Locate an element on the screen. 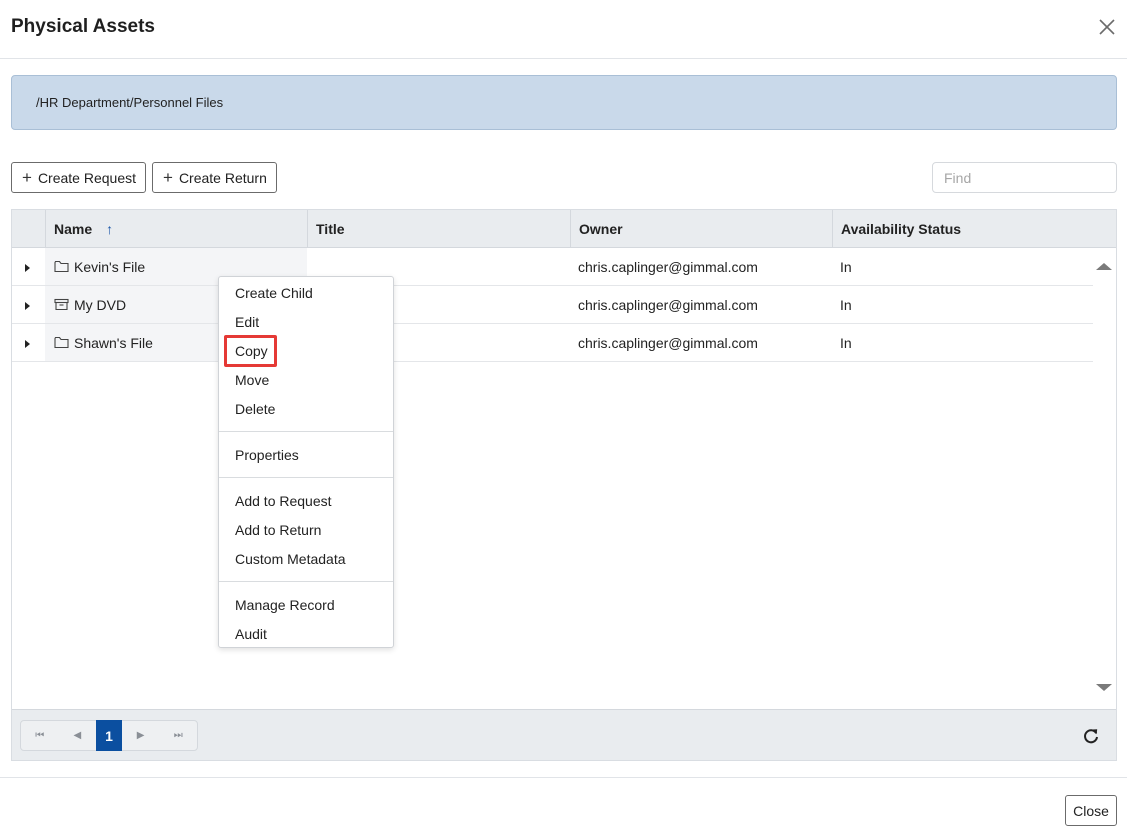 This screenshot has width=1127, height=834. dialog-title: Physical Assets is located at coordinates (83, 26).